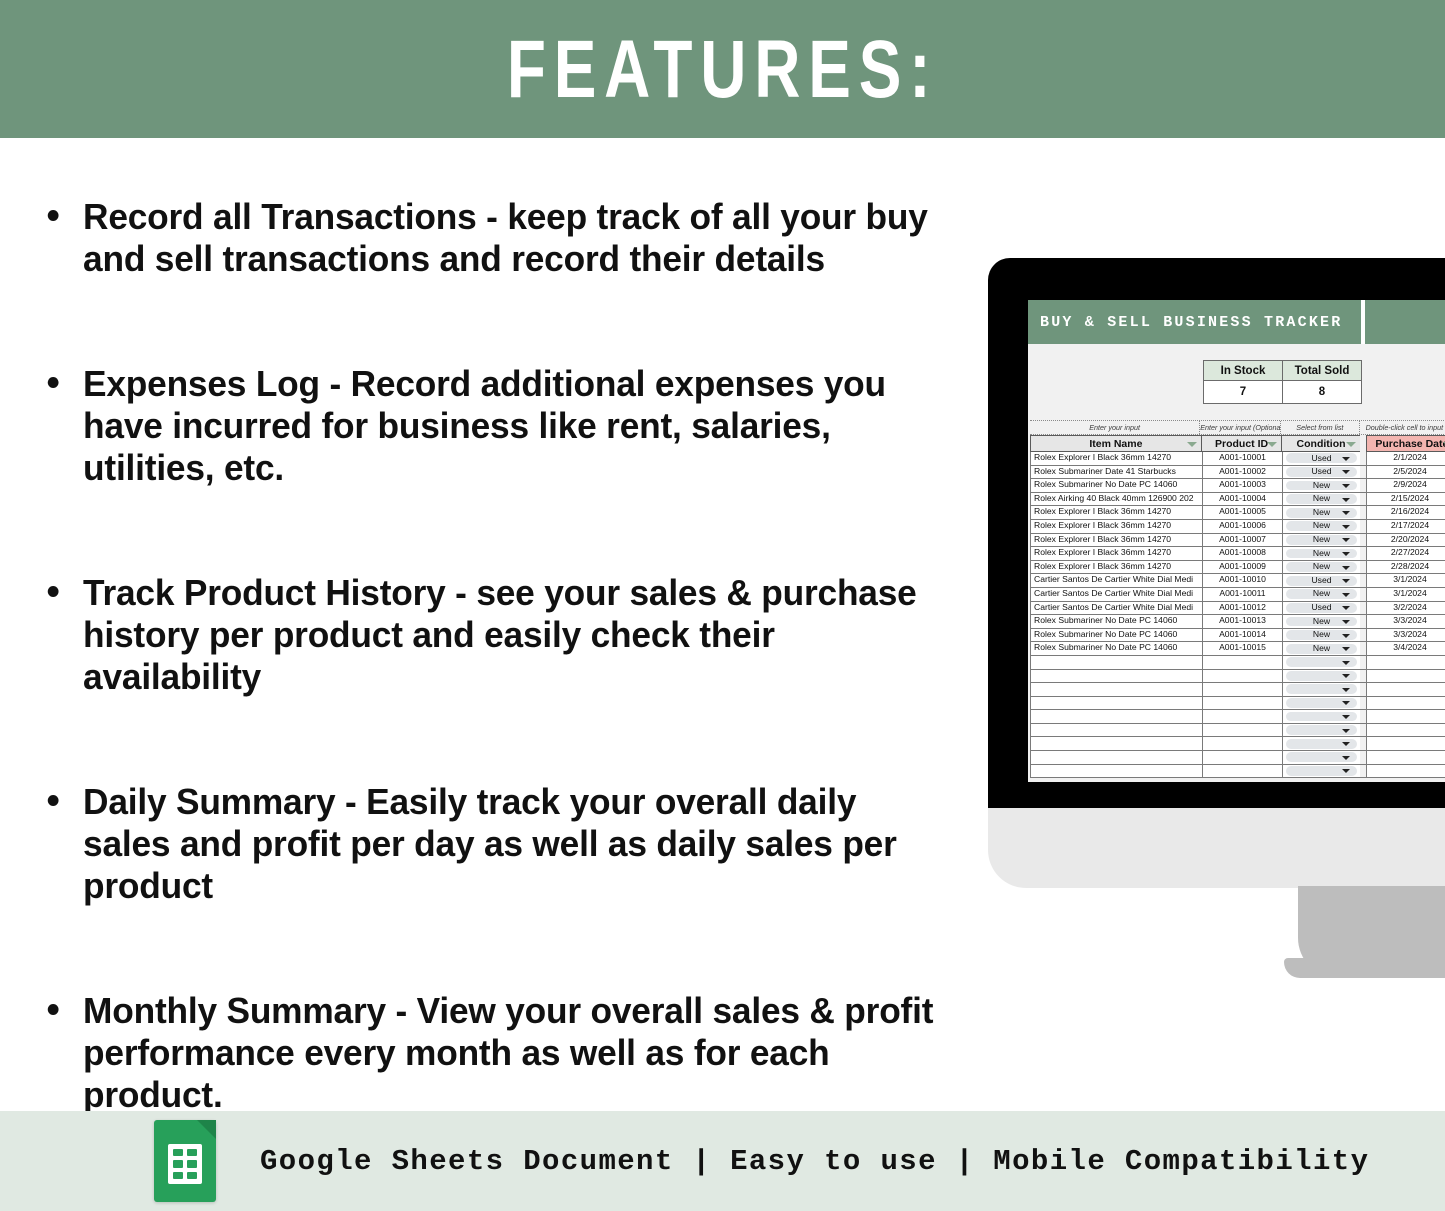 The width and height of the screenshot is (1445, 1211). I want to click on cell-product-id: A001-10010, so click(1242, 581).